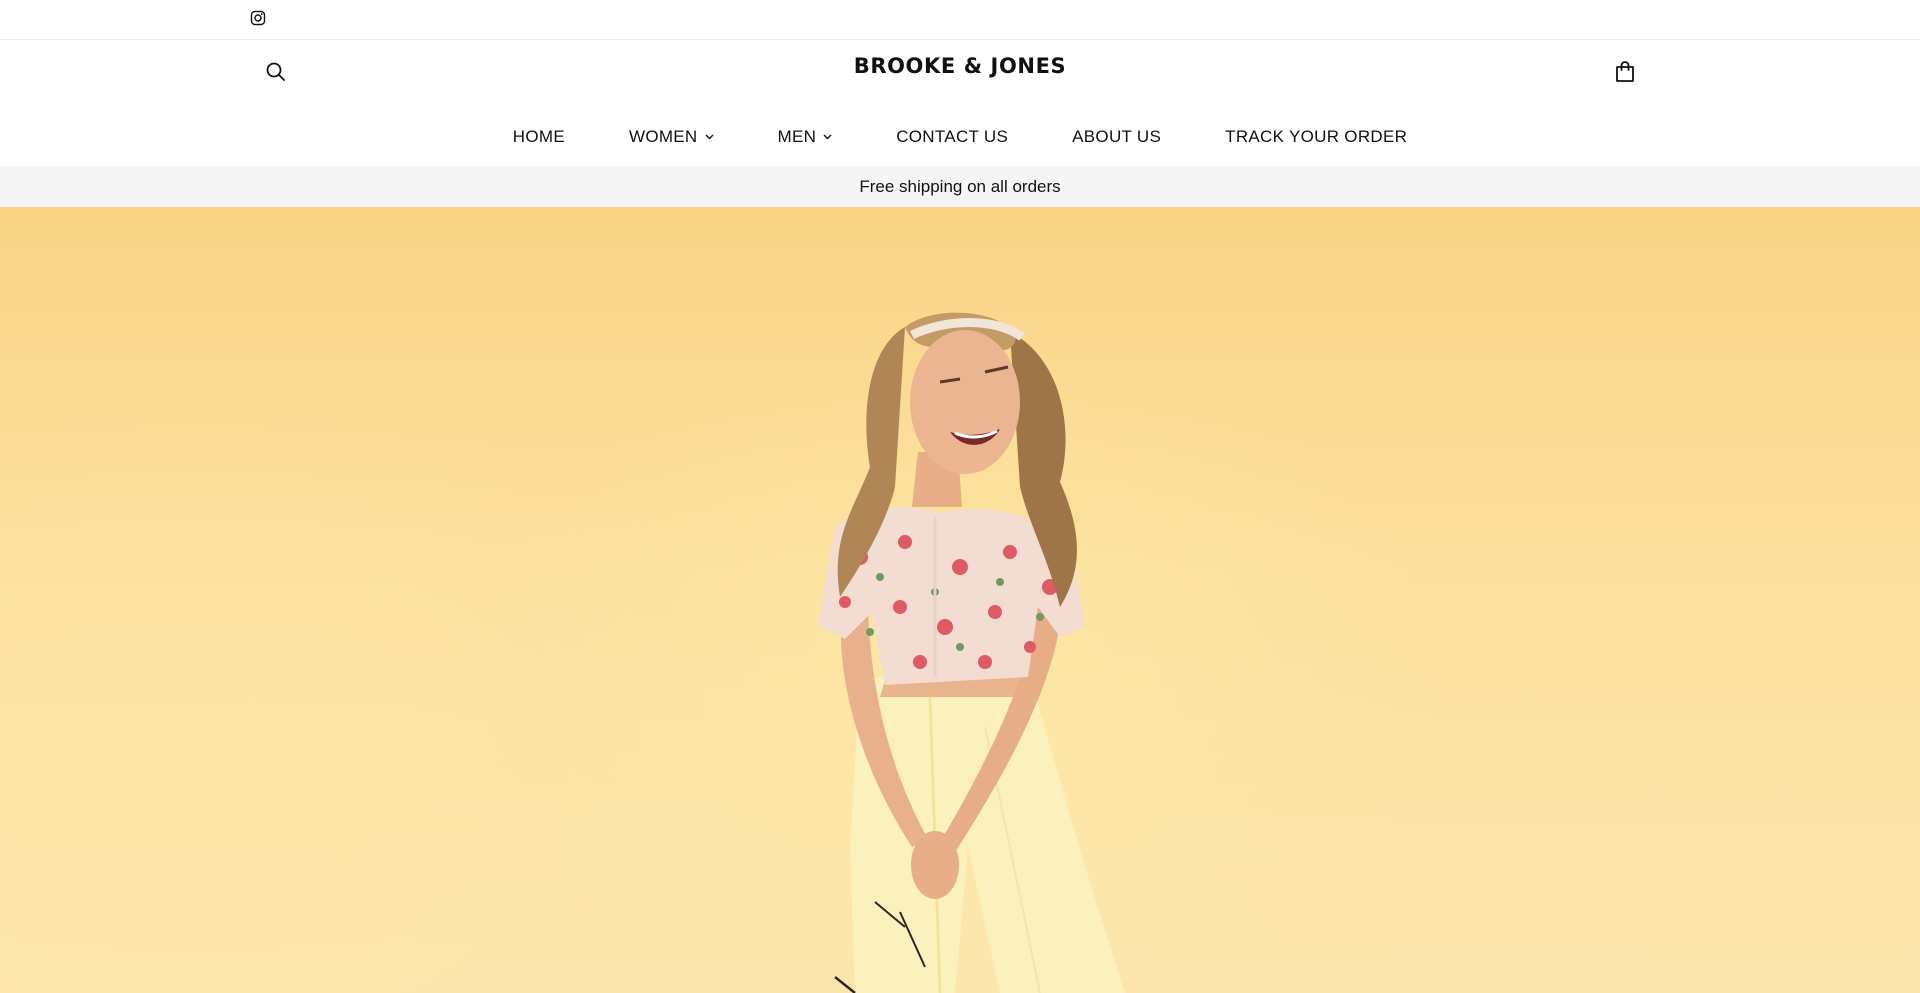 Image resolution: width=1920 pixels, height=993 pixels. I want to click on hero-image, so click(971, 652).